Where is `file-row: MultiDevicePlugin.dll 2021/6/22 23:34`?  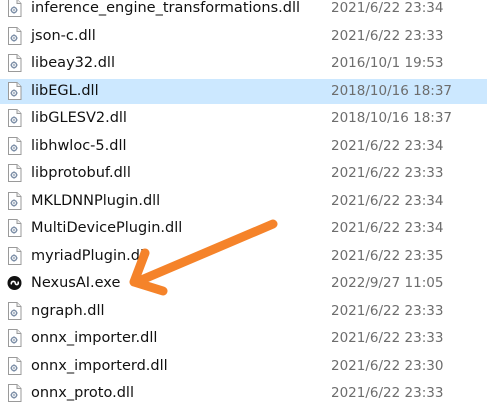 file-row: MultiDevicePlugin.dll 2021/6/22 23:34 is located at coordinates (243, 228).